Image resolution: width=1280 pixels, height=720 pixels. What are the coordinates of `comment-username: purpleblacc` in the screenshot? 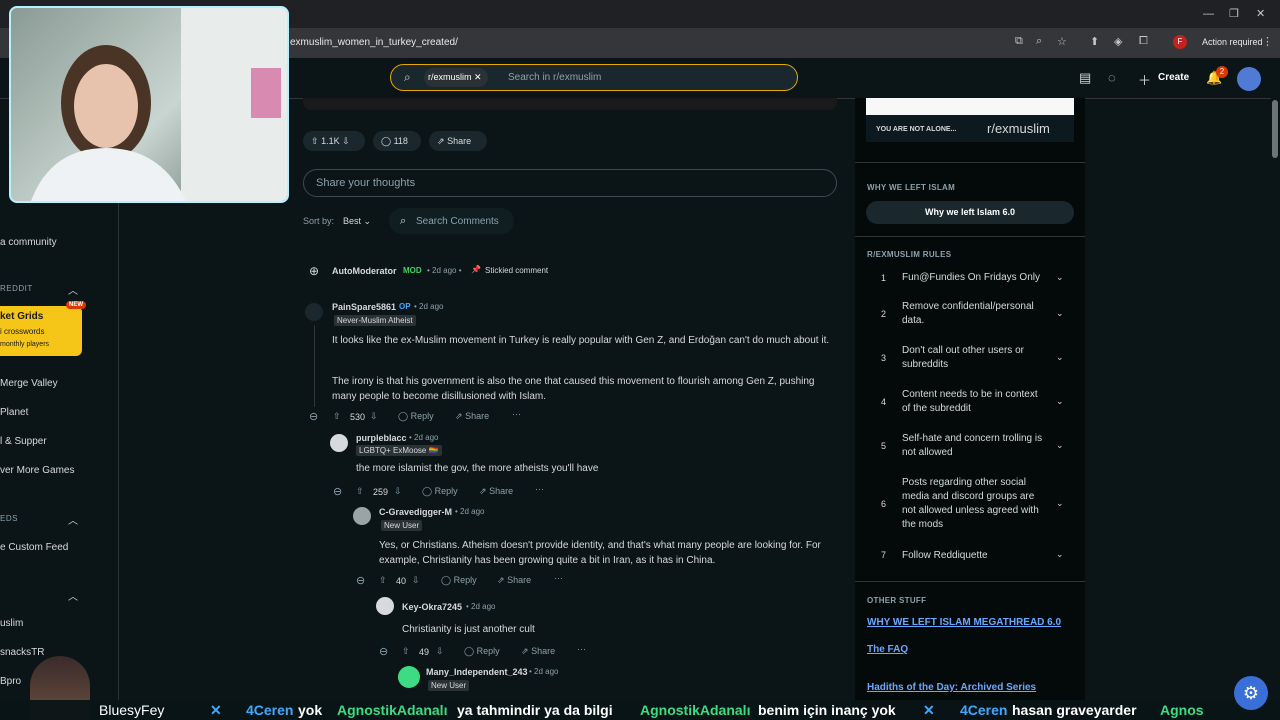 It's located at (381, 438).